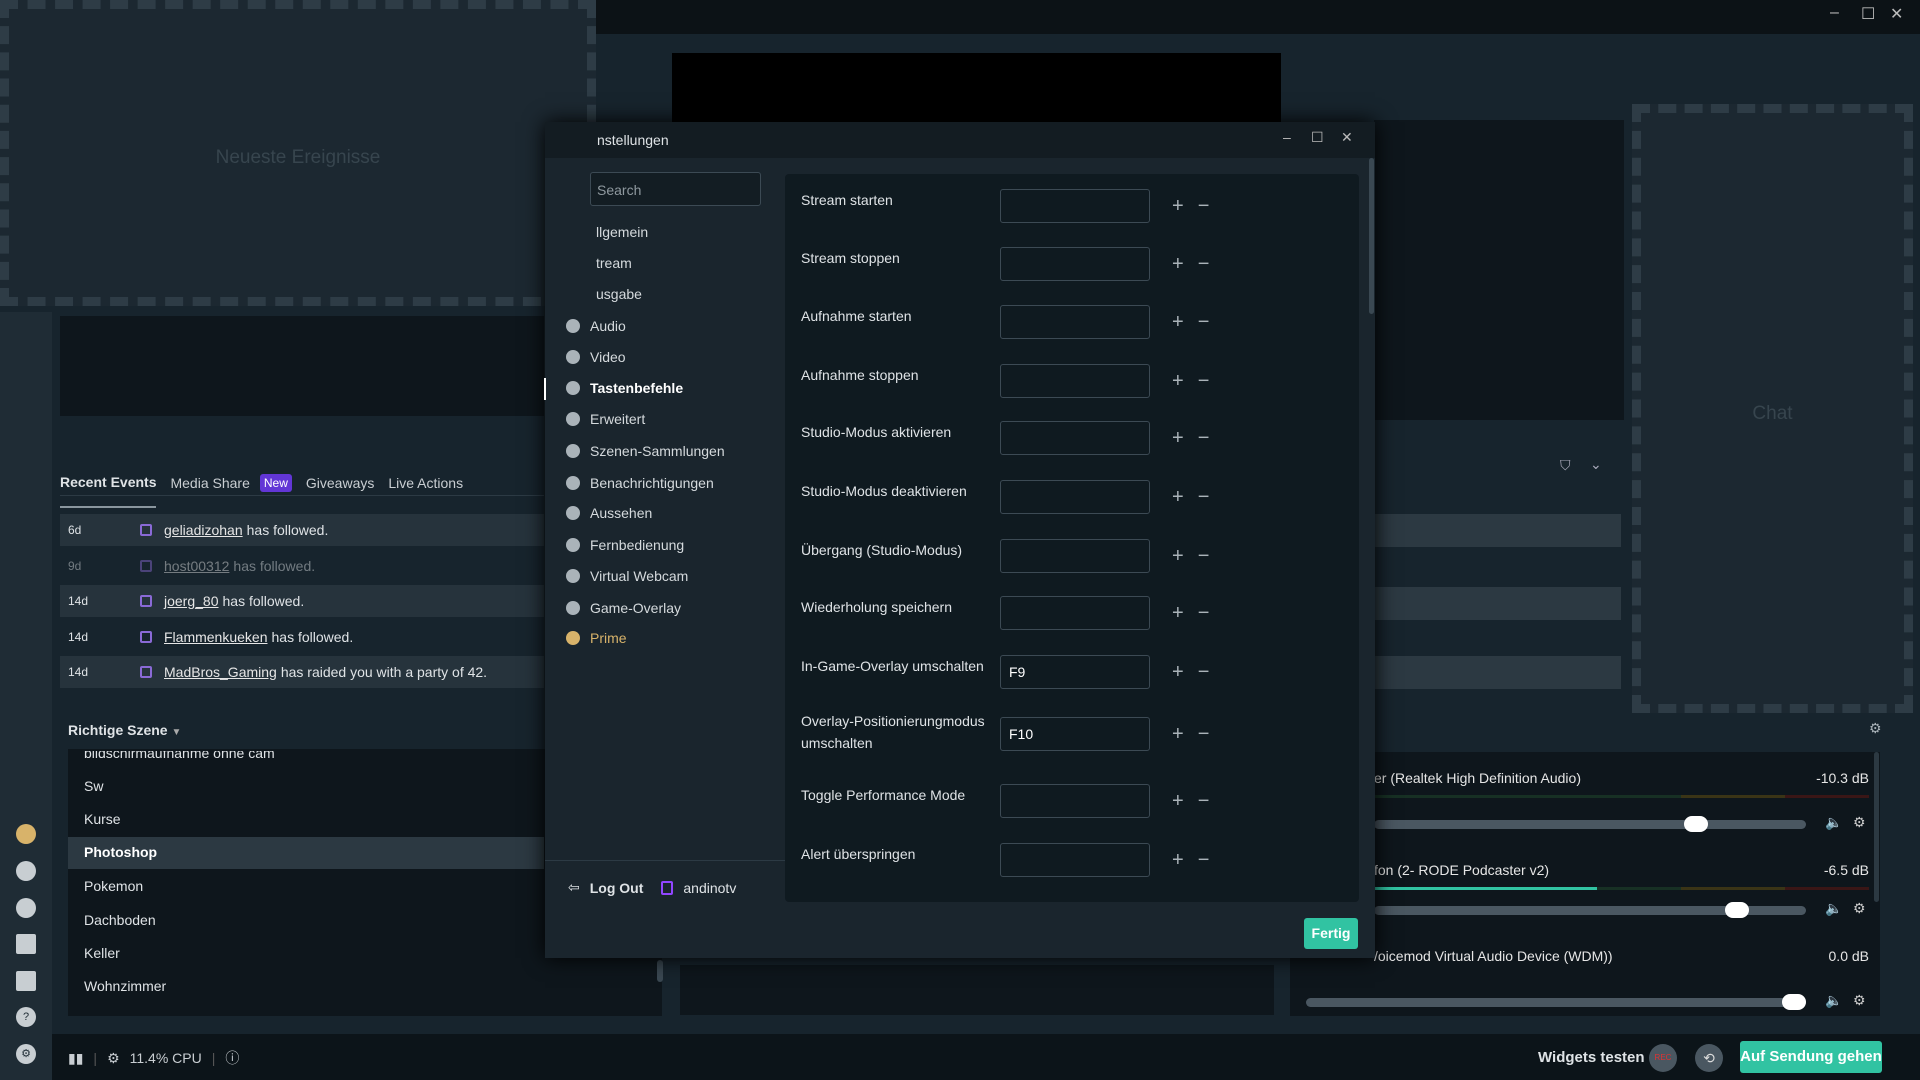 The width and height of the screenshot is (1920, 1080). I want to click on stats-icon: ▮▮, so click(75, 1058).